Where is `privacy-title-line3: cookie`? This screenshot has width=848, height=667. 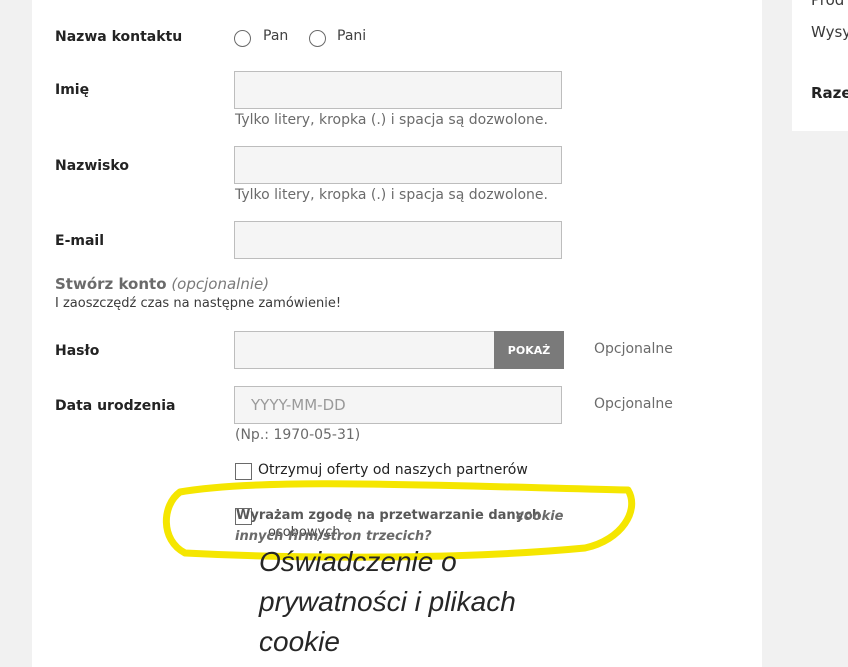 privacy-title-line3: cookie is located at coordinates (299, 641).